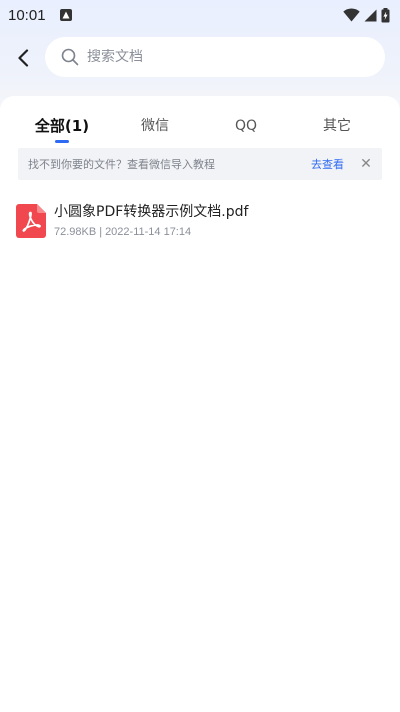 The width and height of the screenshot is (400, 712). What do you see at coordinates (31, 221) in the screenshot?
I see `pdf-file-icon` at bounding box center [31, 221].